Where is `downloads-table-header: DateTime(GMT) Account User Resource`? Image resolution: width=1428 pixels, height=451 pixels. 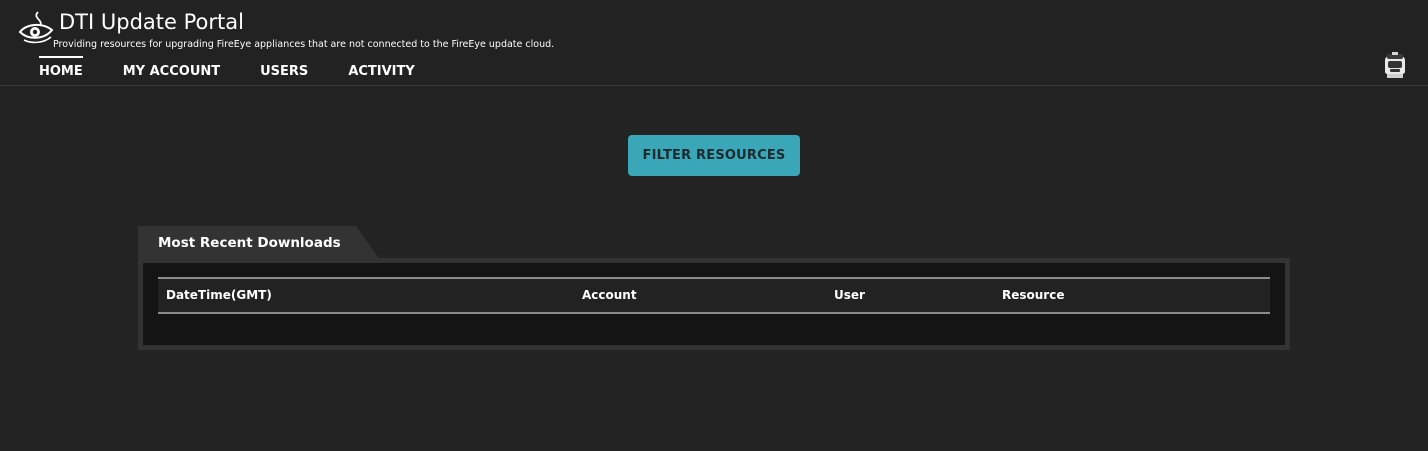
downloads-table-header: DateTime(GMT) Account User Resource is located at coordinates (714, 295).